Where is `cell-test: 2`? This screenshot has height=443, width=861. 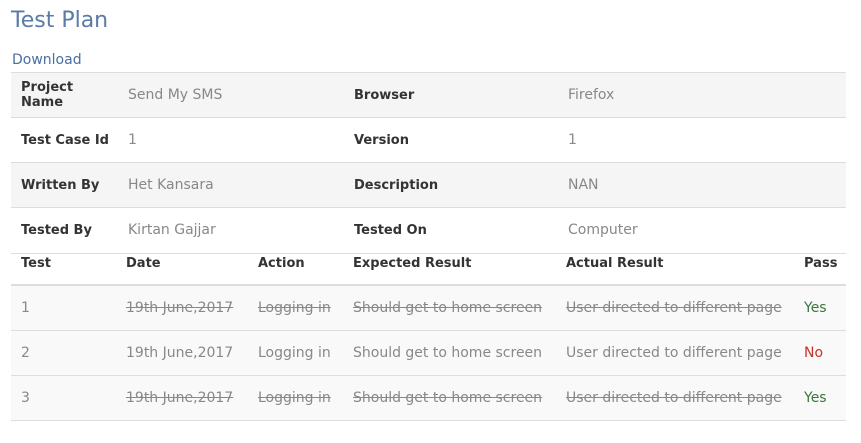
cell-test: 2 is located at coordinates (63, 353).